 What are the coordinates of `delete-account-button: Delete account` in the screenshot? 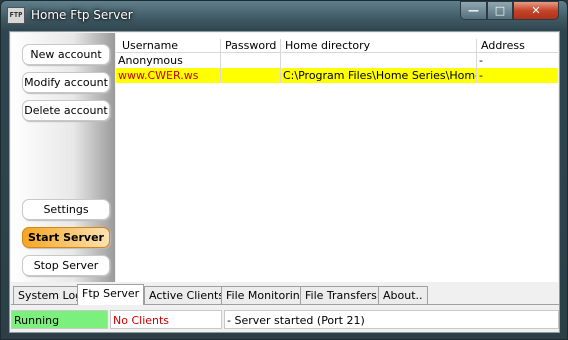 It's located at (66, 110).